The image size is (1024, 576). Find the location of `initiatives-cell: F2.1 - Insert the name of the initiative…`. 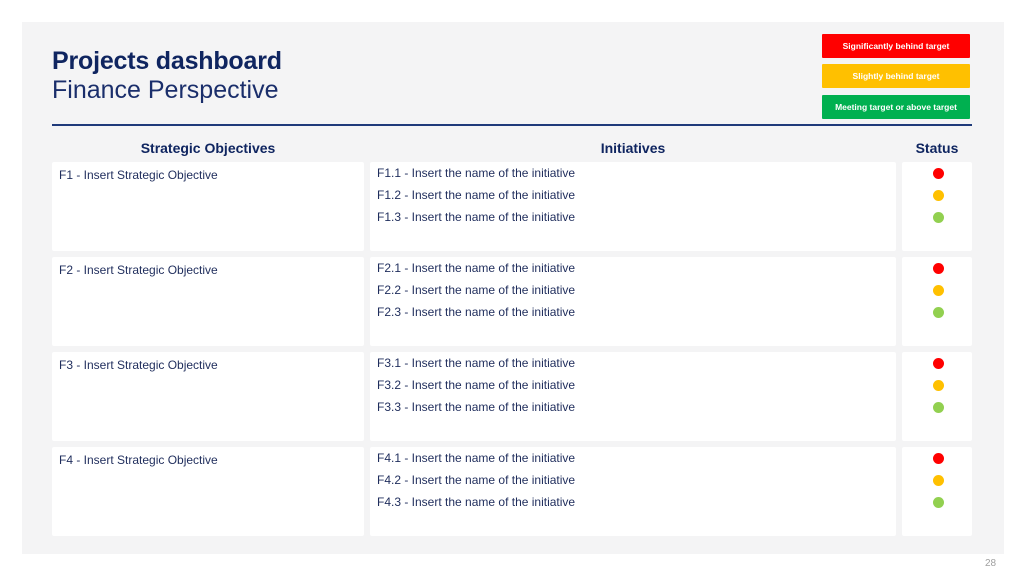

initiatives-cell: F2.1 - Insert the name of the initiative… is located at coordinates (633, 301).